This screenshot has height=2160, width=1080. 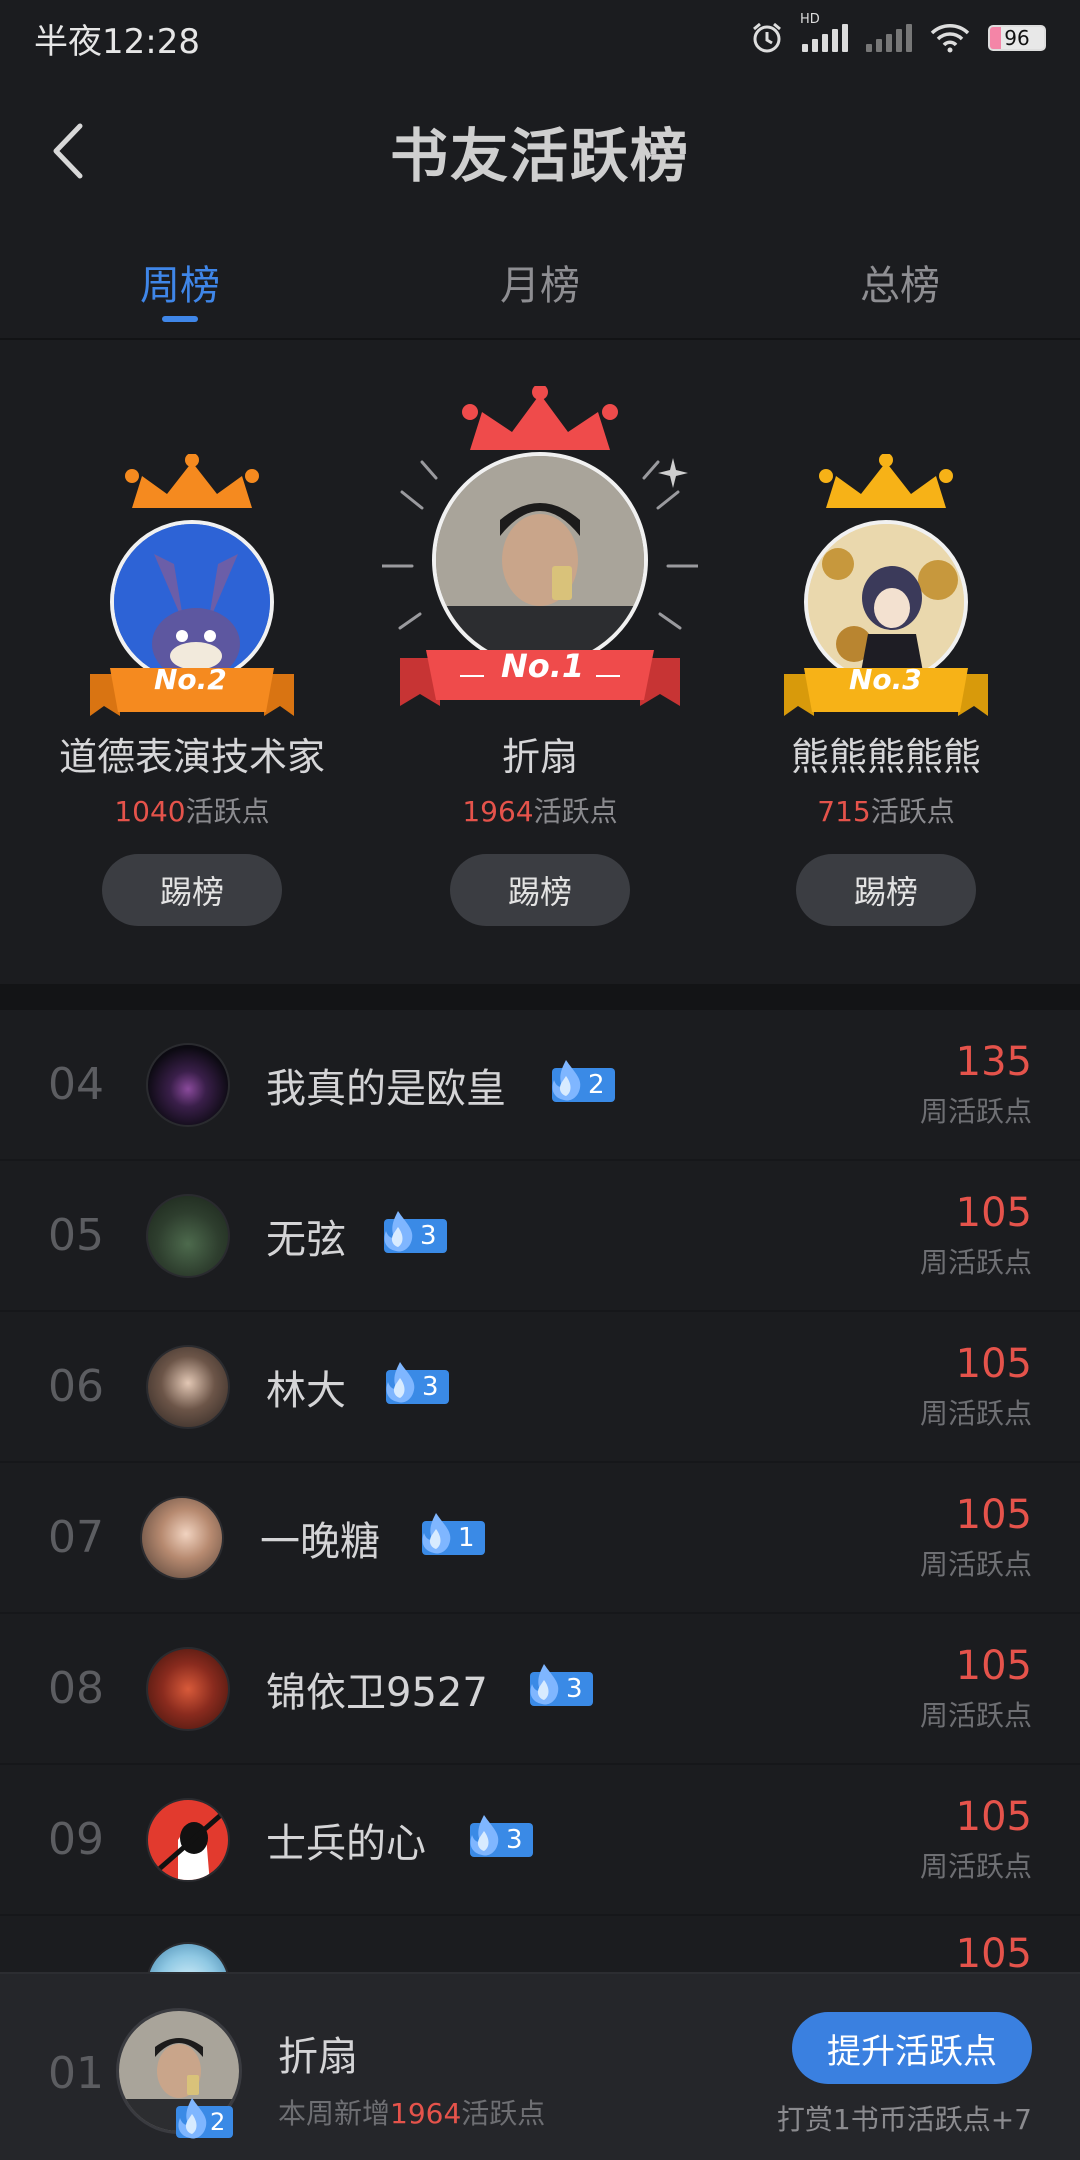 What do you see at coordinates (886, 663) in the screenshot?
I see `podium-third: No.3 熊熊熊熊熊 715活跃点 踢榜` at bounding box center [886, 663].